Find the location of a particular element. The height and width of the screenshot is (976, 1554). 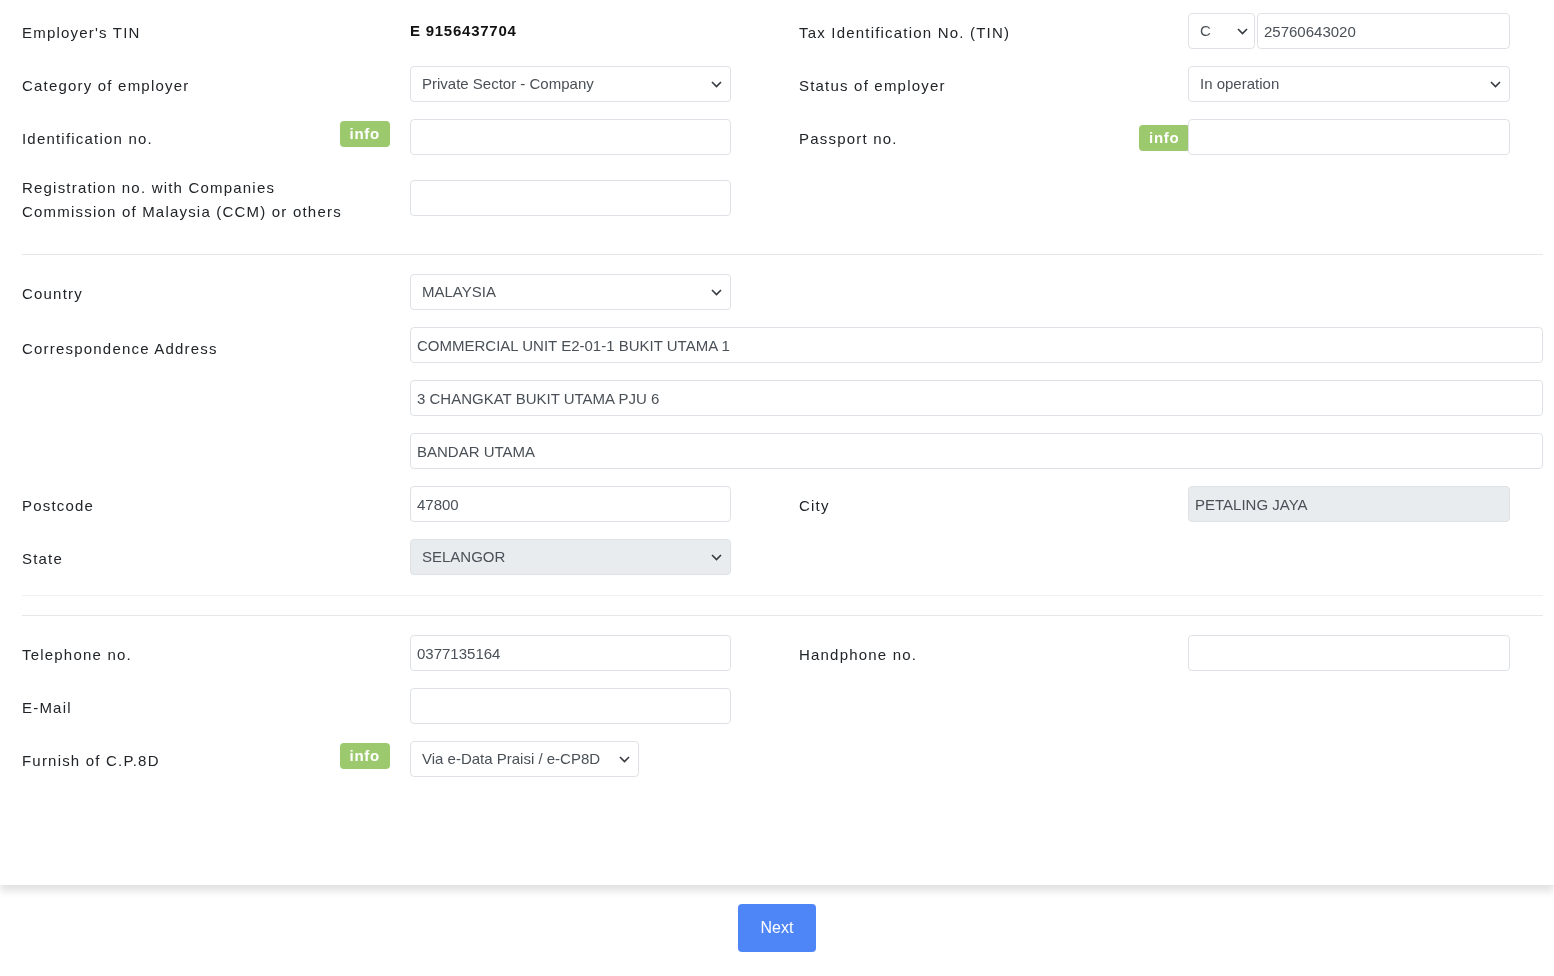

field-label: City is located at coordinates (815, 506).